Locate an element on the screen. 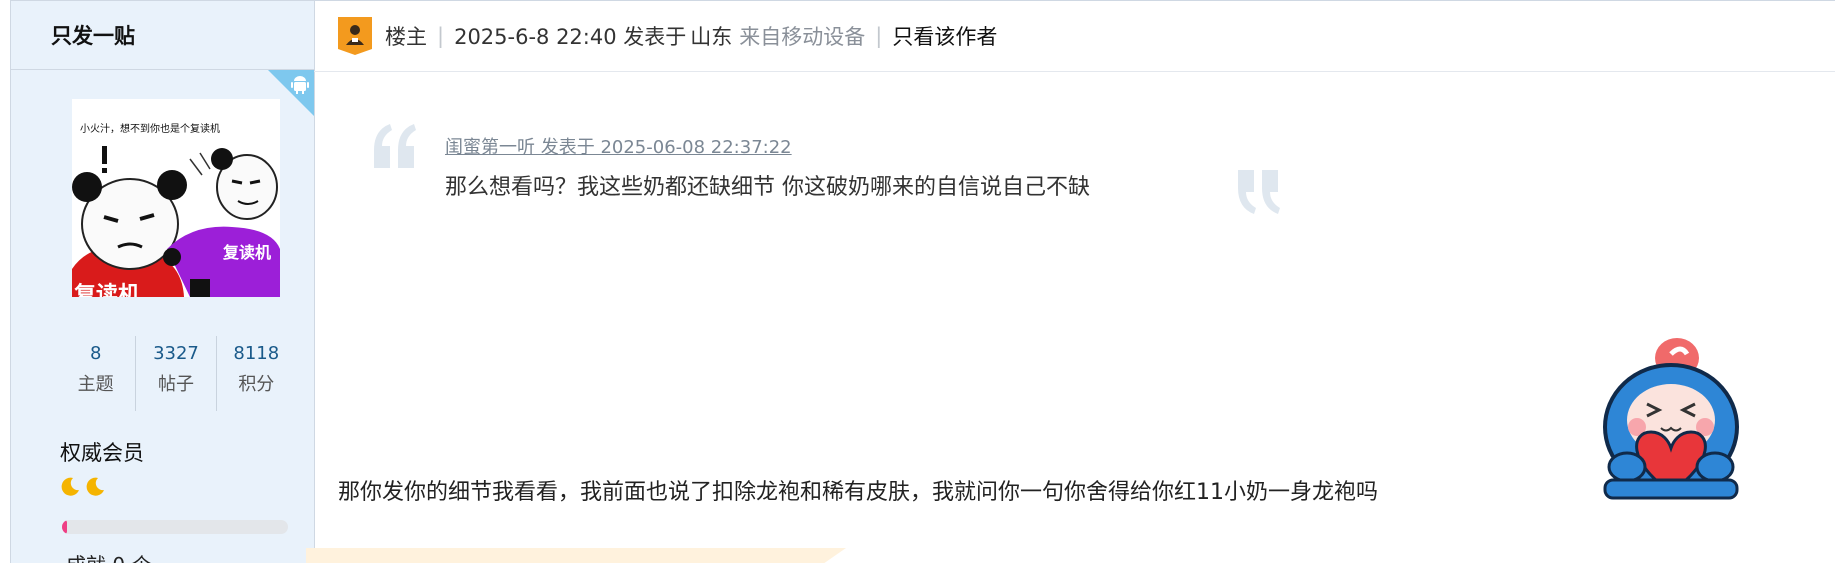 Image resolution: width=1835 pixels, height=563 pixels. post-device: 来自移动设备 is located at coordinates (802, 36).